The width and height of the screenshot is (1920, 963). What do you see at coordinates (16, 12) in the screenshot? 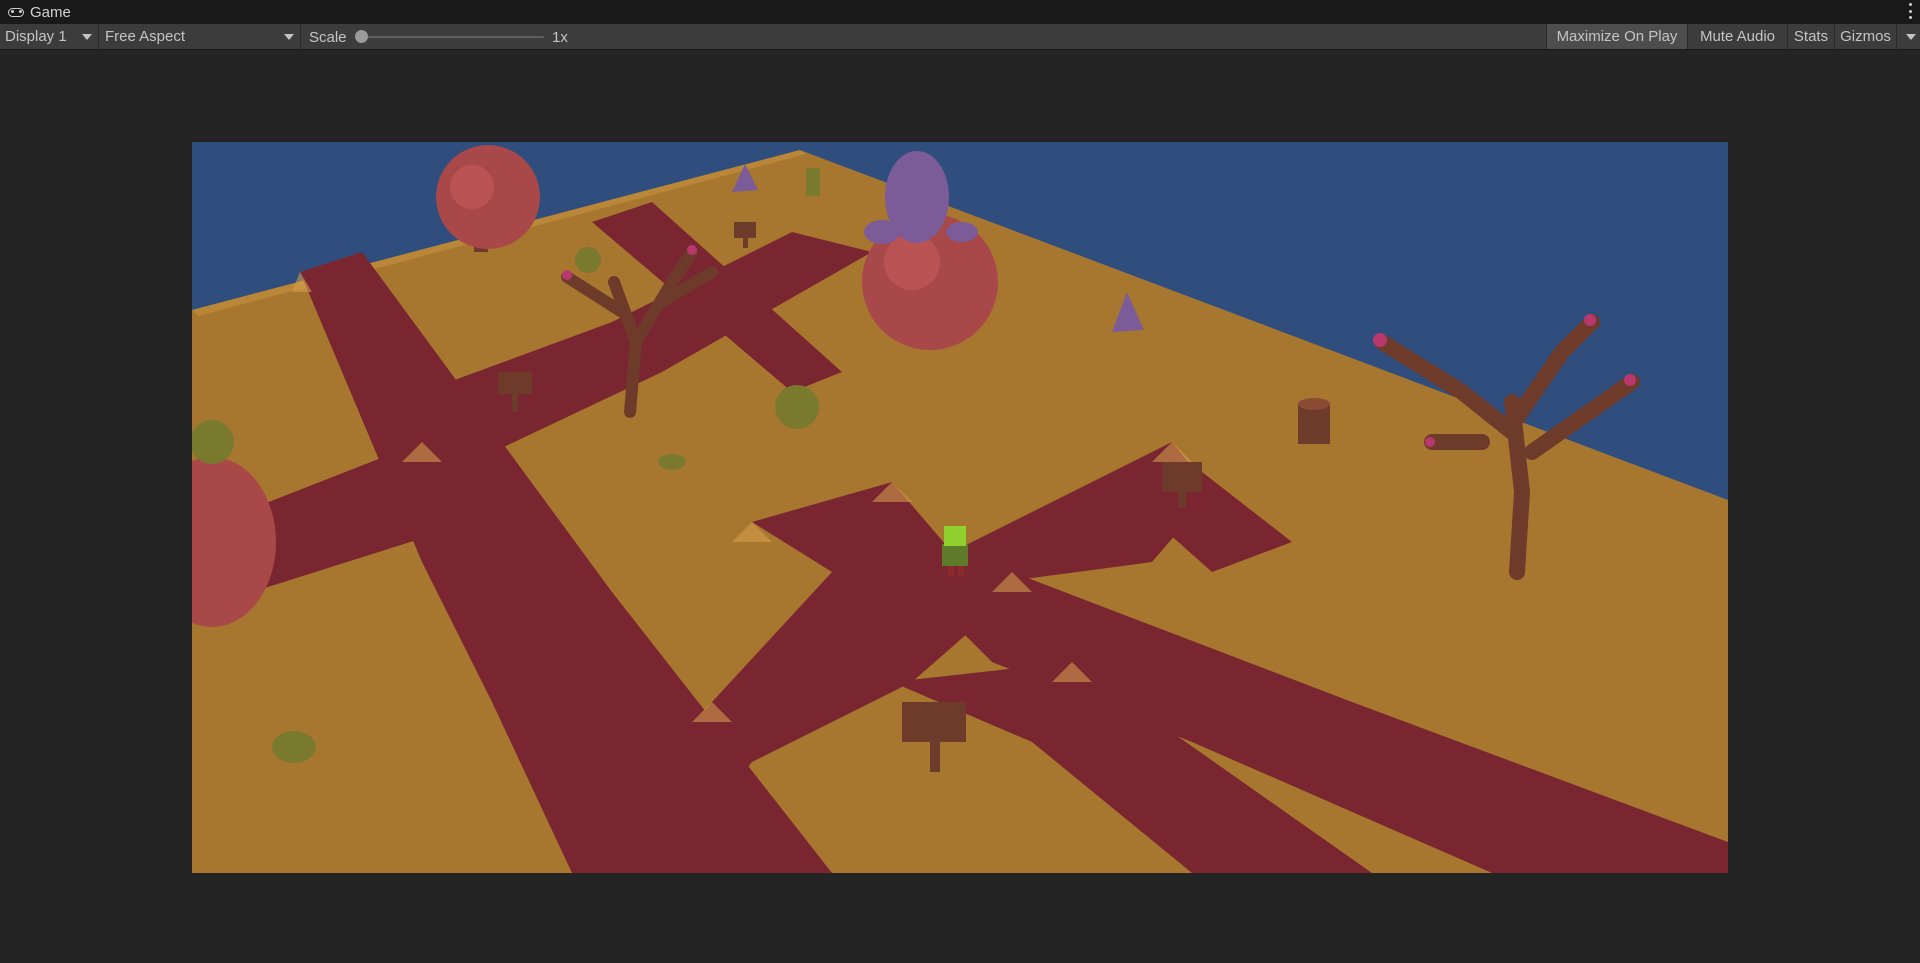
I see `gamepad-icon` at bounding box center [16, 12].